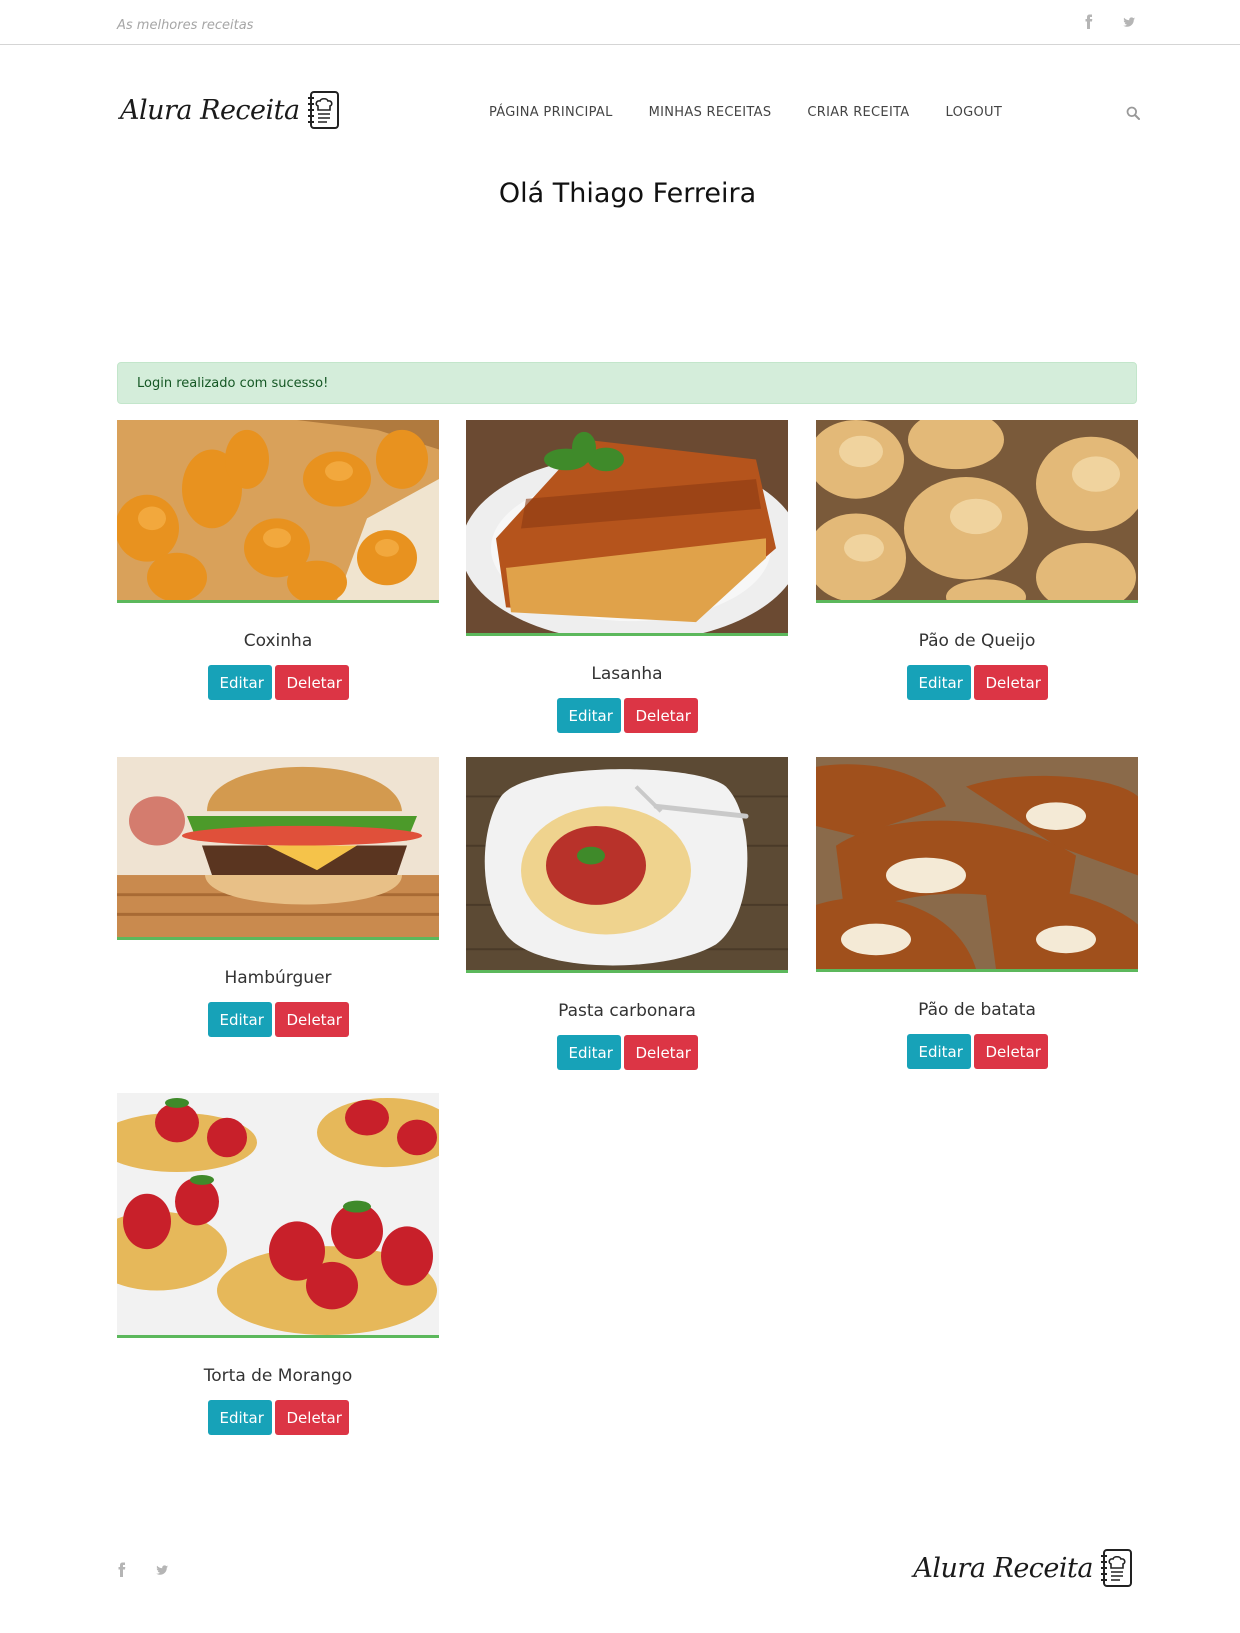 The height and width of the screenshot is (1633, 1240). I want to click on recipe-title: Pão de batata, so click(977, 1010).